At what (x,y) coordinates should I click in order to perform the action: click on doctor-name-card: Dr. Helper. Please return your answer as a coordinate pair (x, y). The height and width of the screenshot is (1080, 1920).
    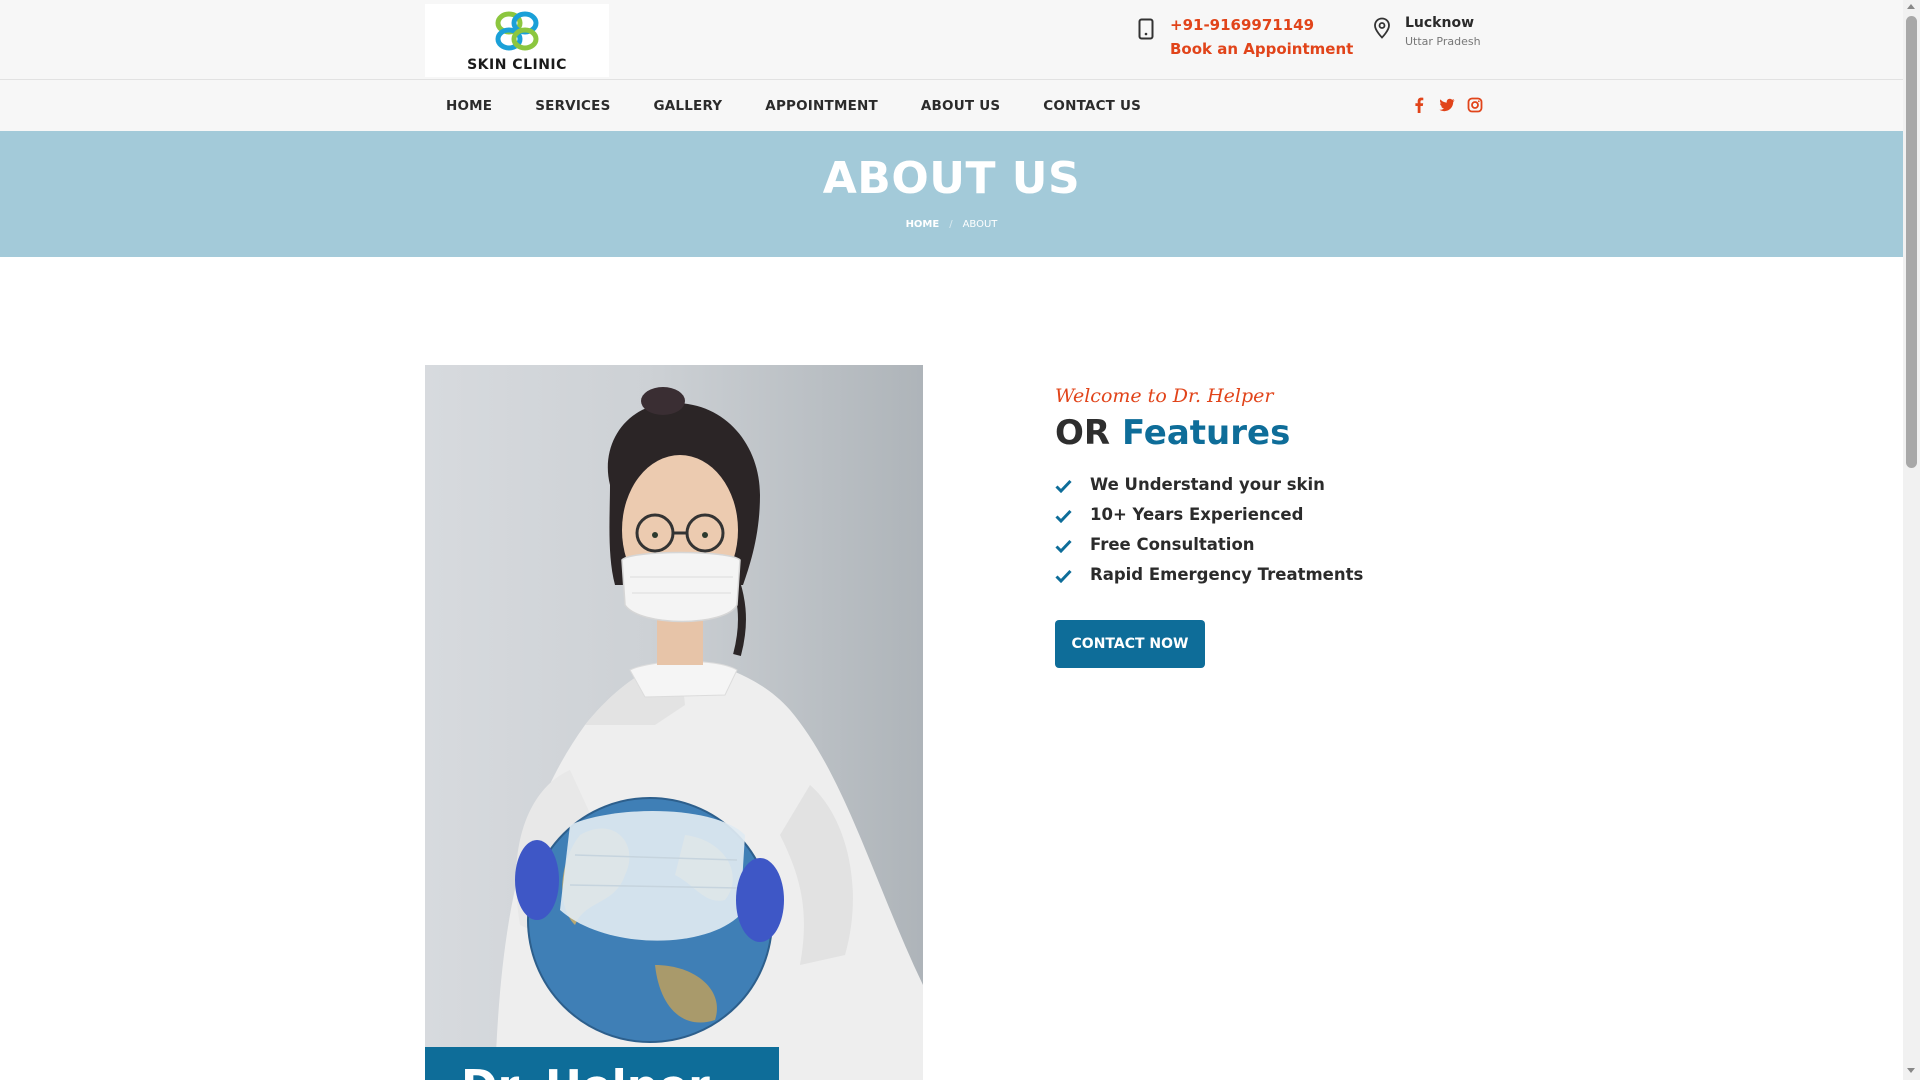
    Looking at the image, I should click on (602, 1063).